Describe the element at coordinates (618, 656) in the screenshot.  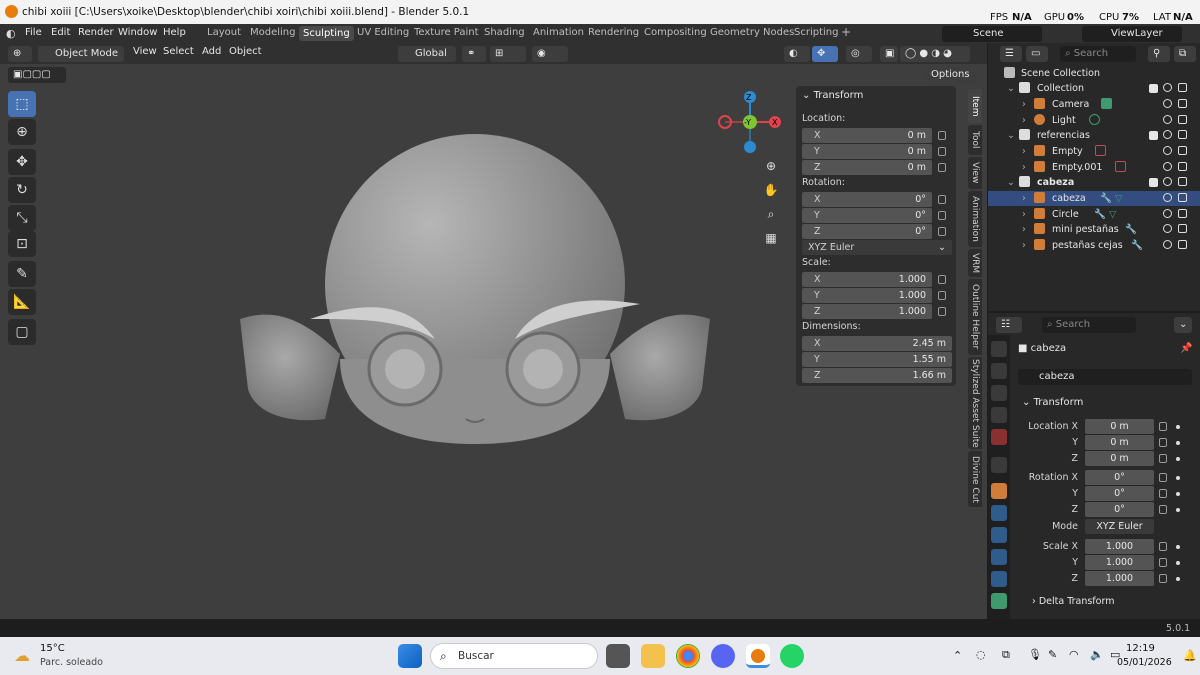
I see `task-view-icon` at that location.